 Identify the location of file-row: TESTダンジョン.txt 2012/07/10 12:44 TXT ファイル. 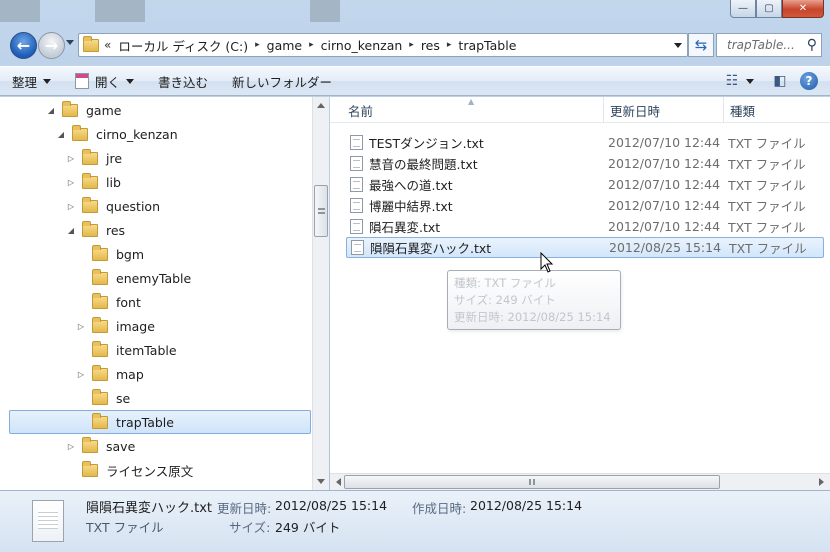
(585, 142).